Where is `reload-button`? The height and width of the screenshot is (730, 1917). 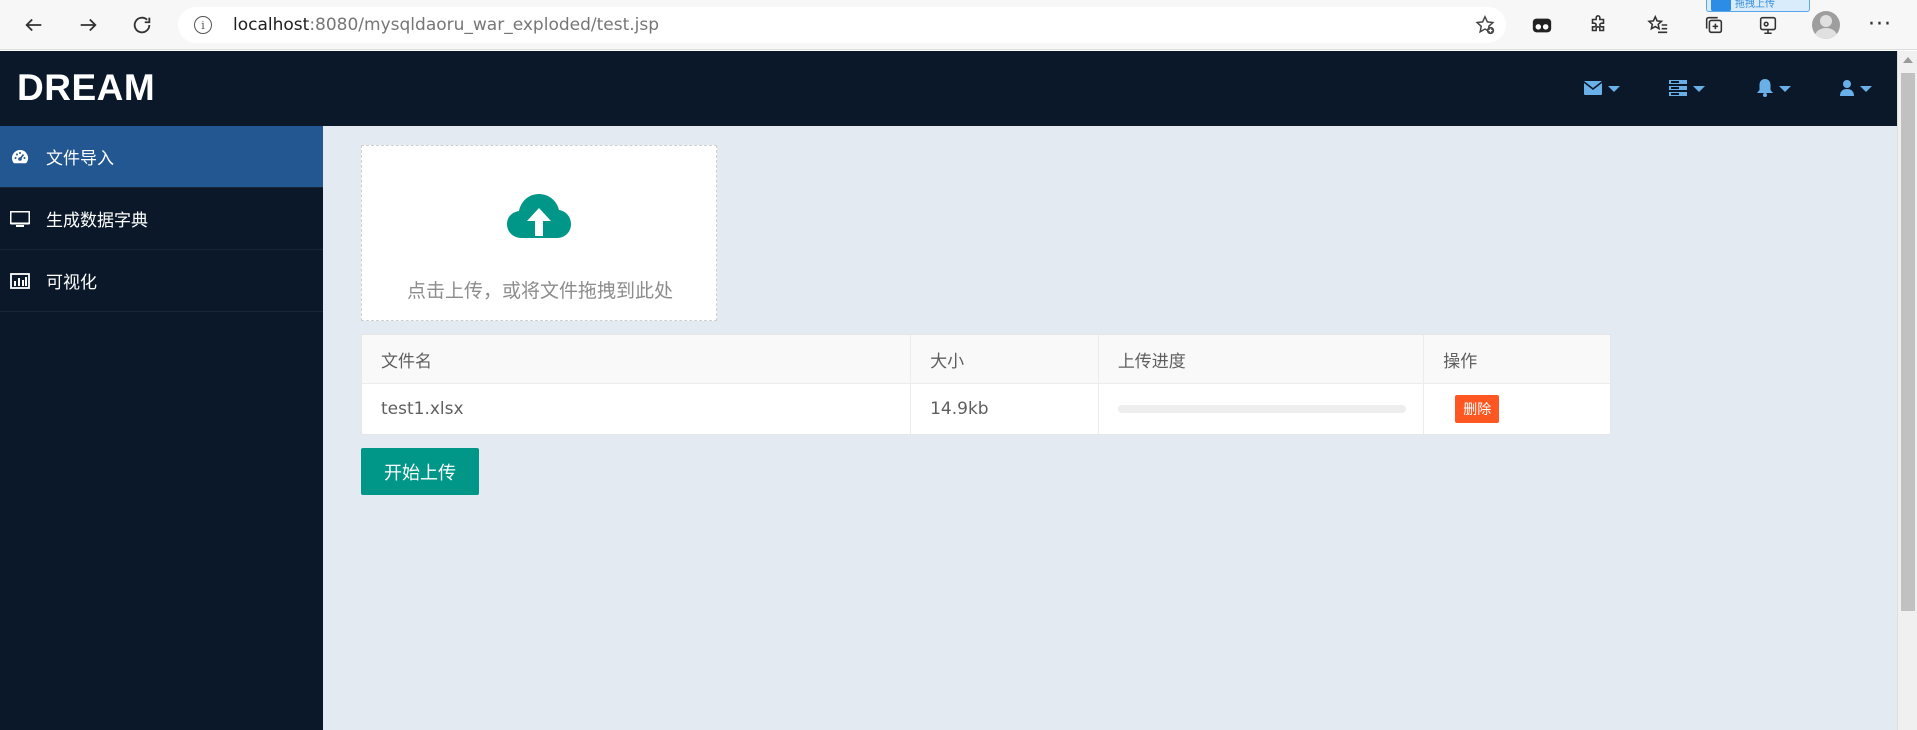 reload-button is located at coordinates (142, 25).